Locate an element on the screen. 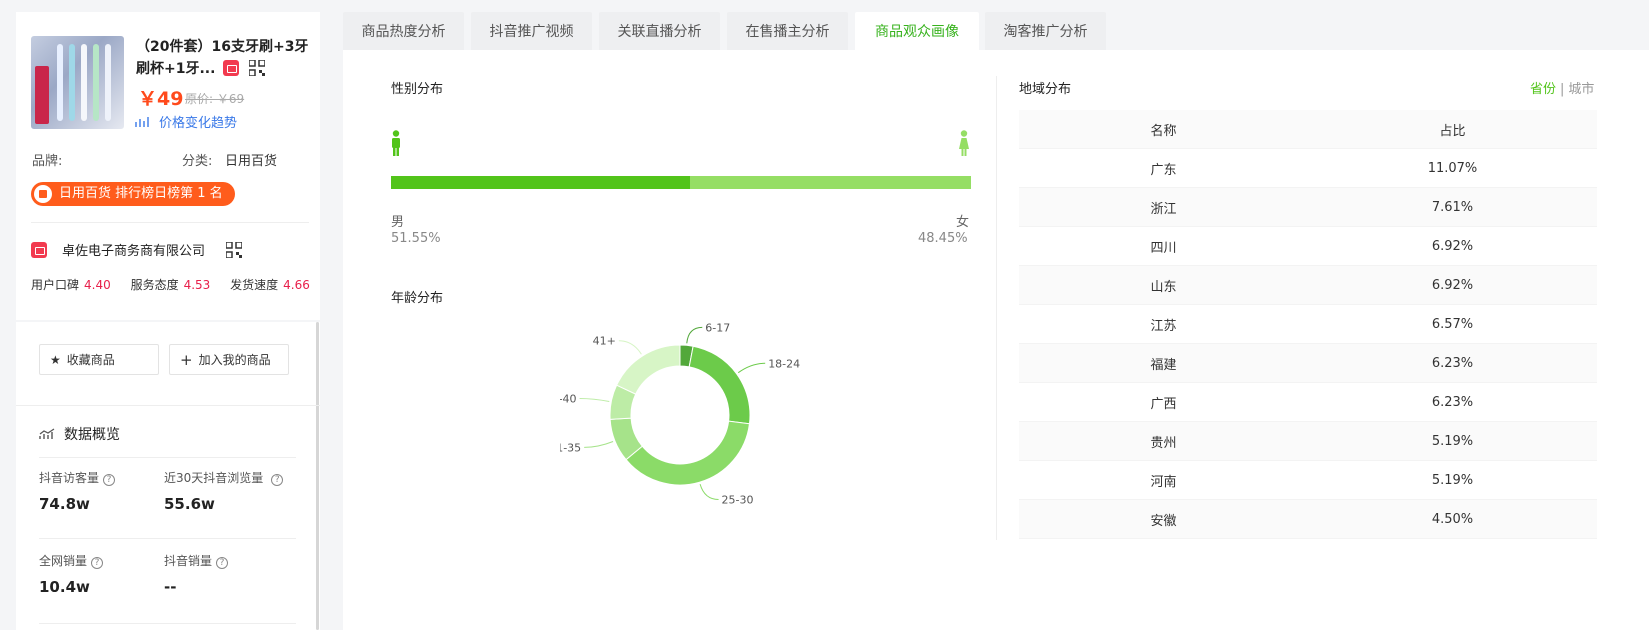 This screenshot has height=630, width=1649. region-toggle: 省份 | 城市 is located at coordinates (1562, 87).